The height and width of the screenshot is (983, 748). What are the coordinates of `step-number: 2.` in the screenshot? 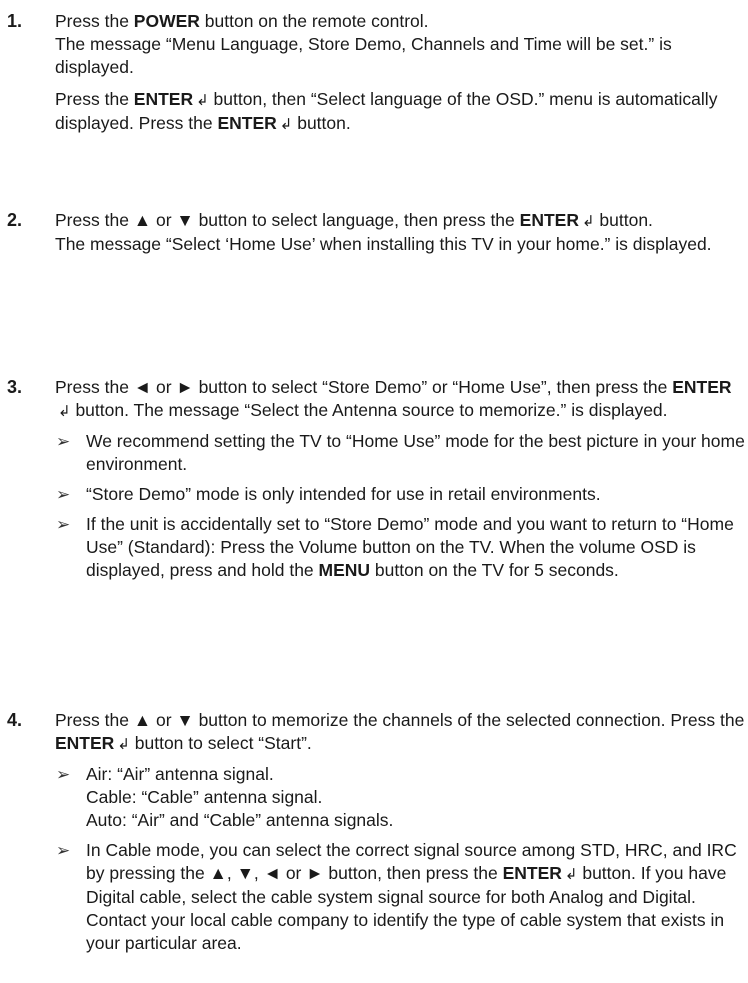 It's located at (15, 220).